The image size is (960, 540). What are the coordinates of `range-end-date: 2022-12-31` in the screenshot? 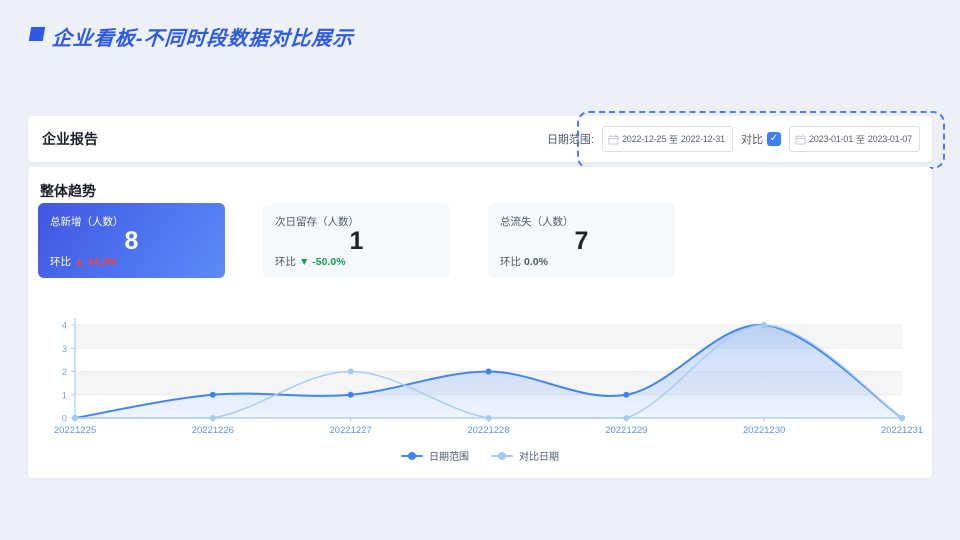 It's located at (702, 139).